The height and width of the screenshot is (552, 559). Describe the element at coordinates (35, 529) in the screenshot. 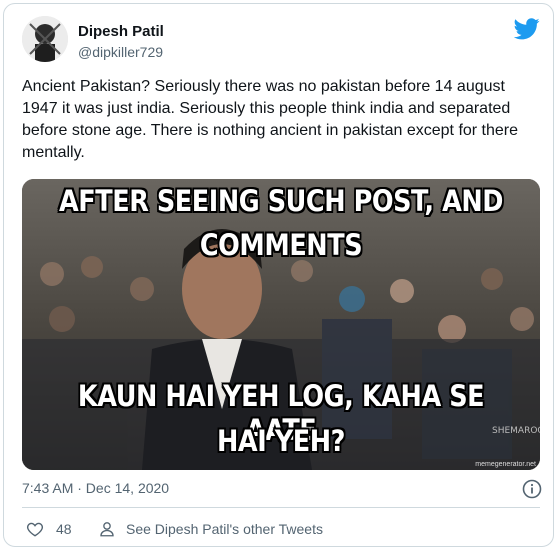

I see `heart-icon` at that location.